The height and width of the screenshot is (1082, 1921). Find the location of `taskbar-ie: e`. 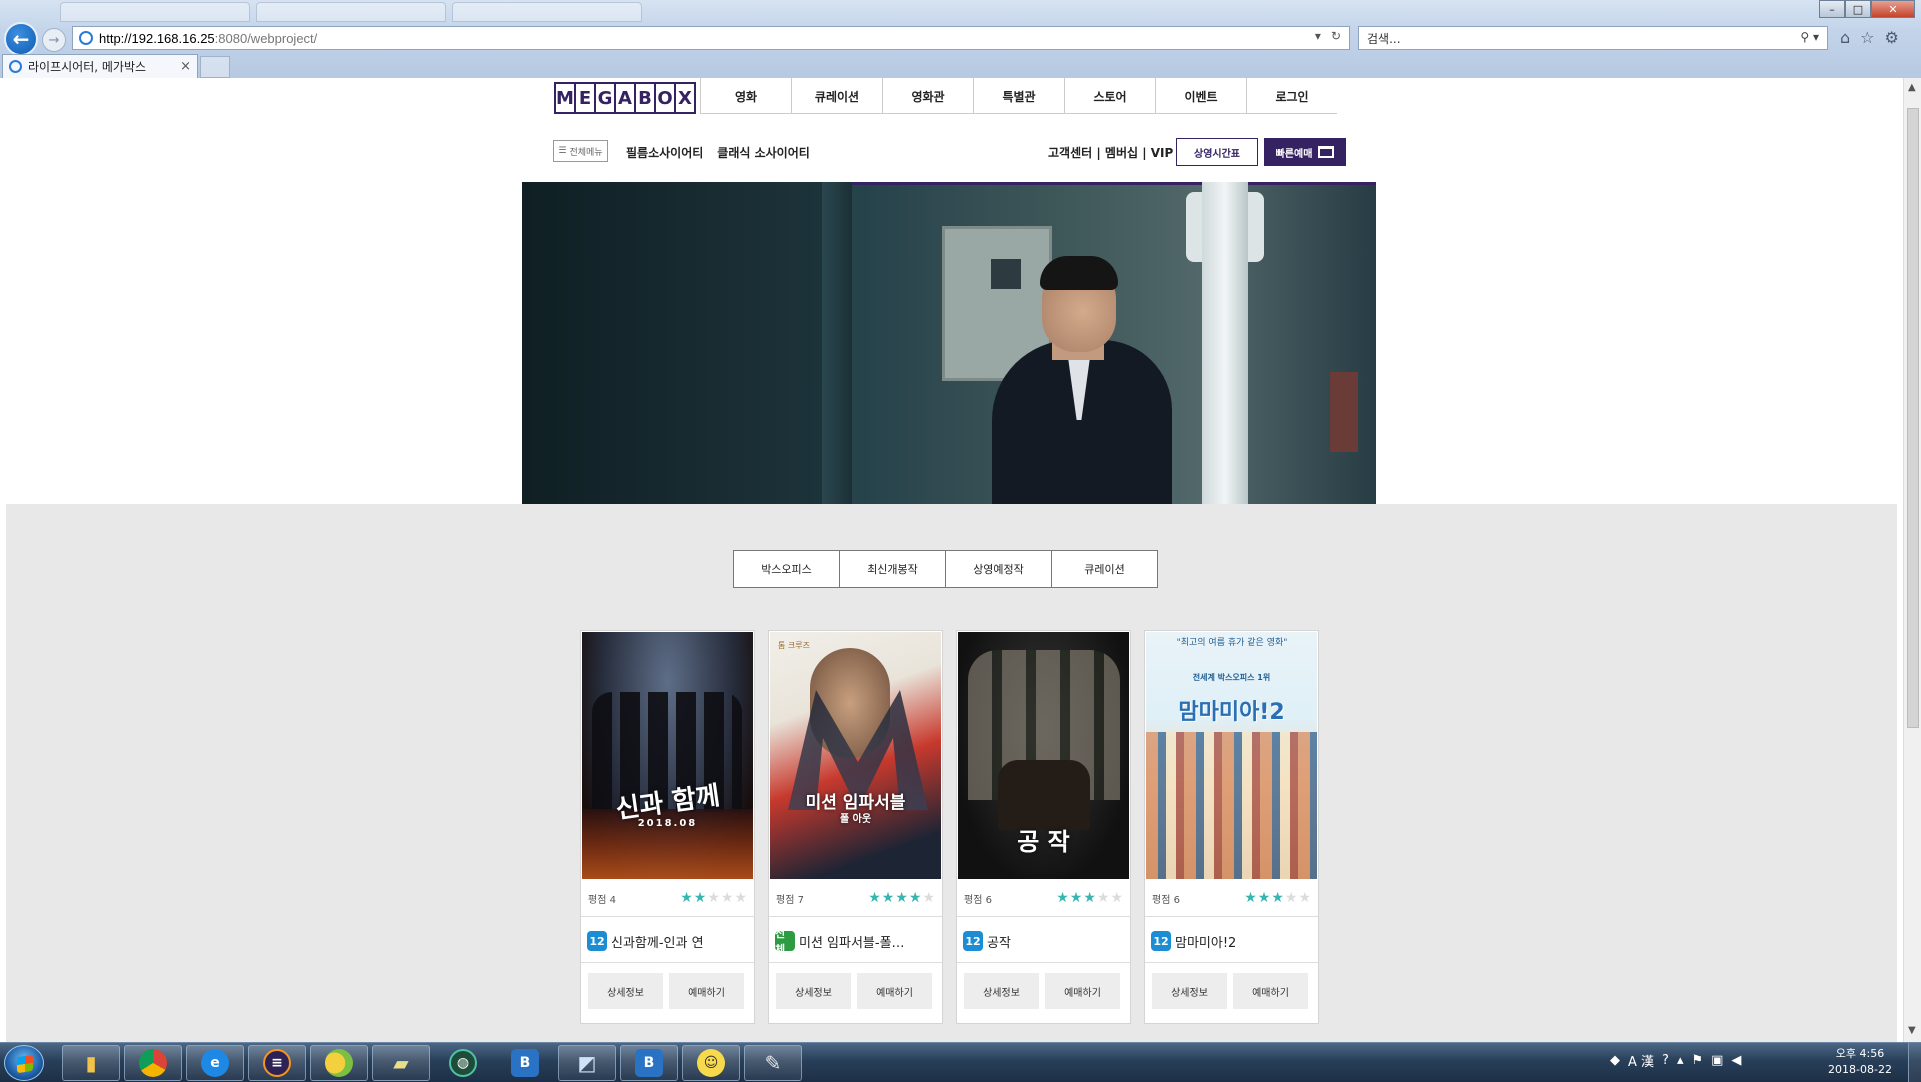

taskbar-ie: e is located at coordinates (215, 1063).